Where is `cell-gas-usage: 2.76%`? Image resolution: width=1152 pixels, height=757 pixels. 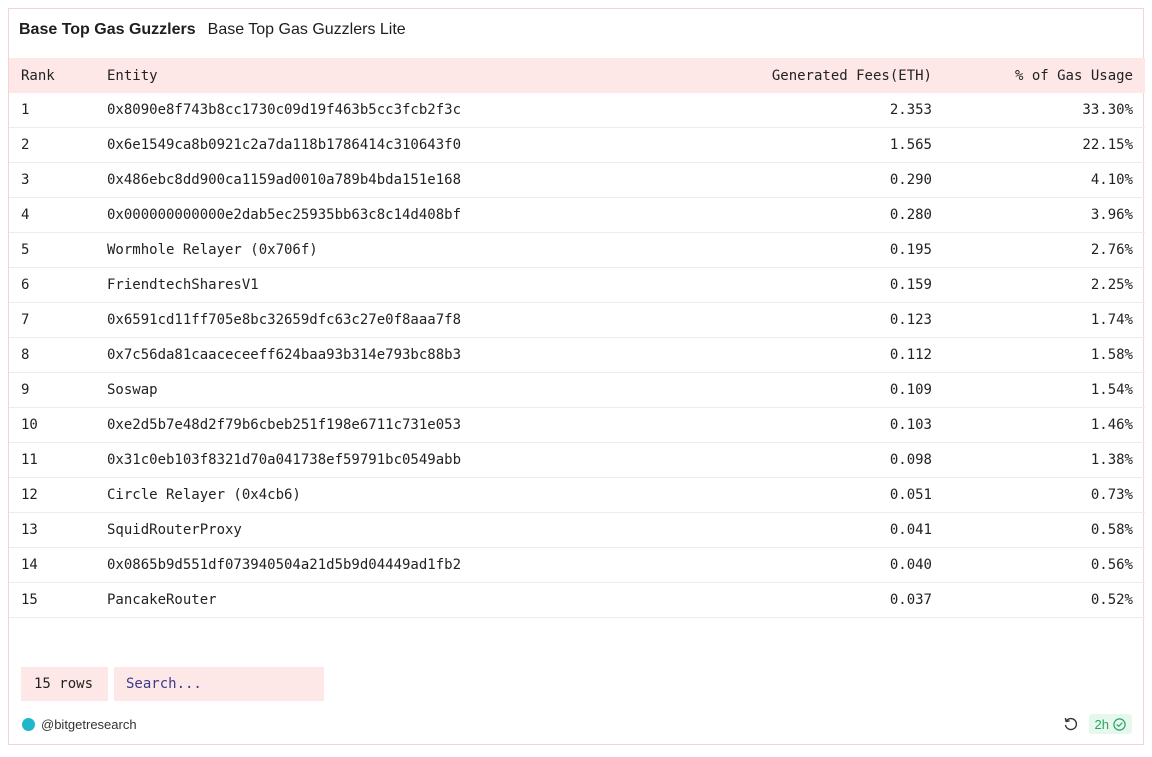 cell-gas-usage: 2.76% is located at coordinates (1038, 250).